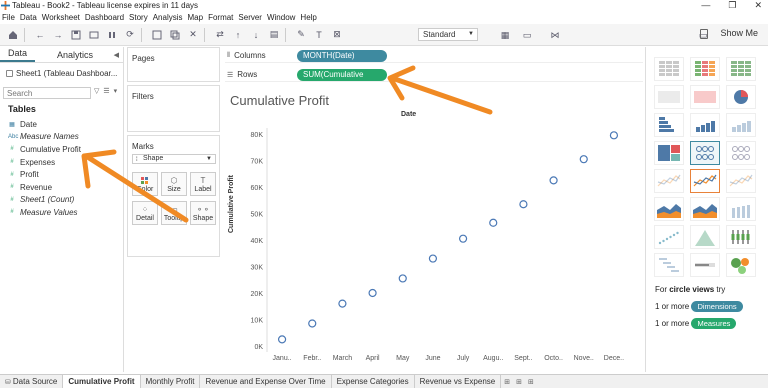 The height and width of the screenshot is (388, 768). Describe the element at coordinates (8, 17) in the screenshot. I see `menu-file: File` at that location.